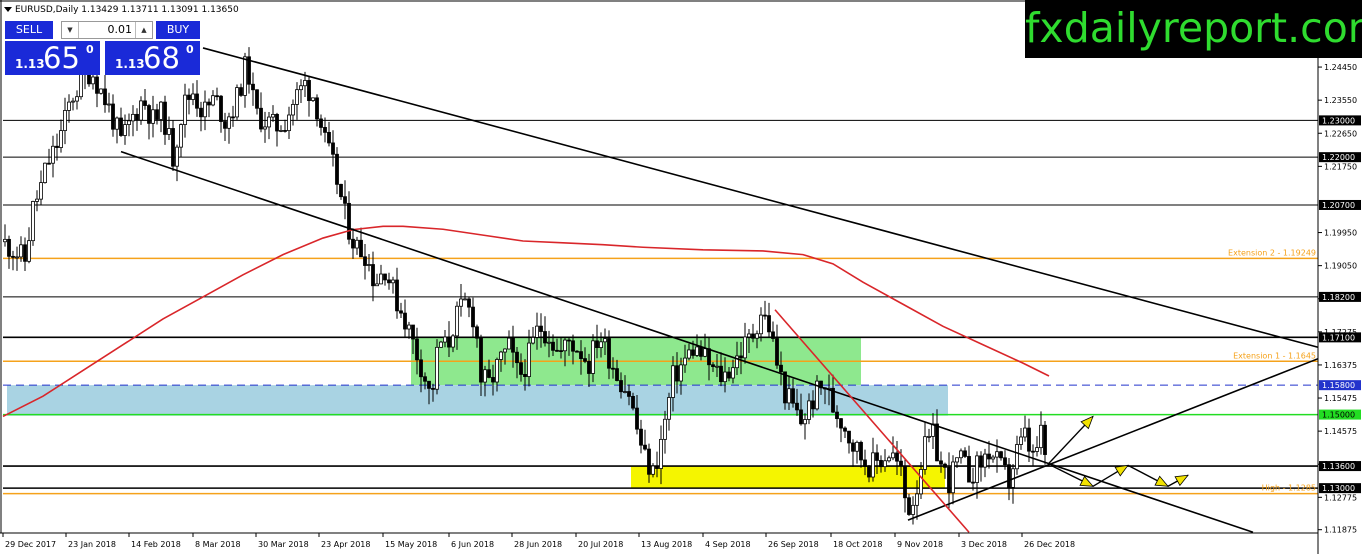 This screenshot has width=1362, height=554. Describe the element at coordinates (130, 64) in the screenshot. I see `ask-prefix: 1.13` at that location.